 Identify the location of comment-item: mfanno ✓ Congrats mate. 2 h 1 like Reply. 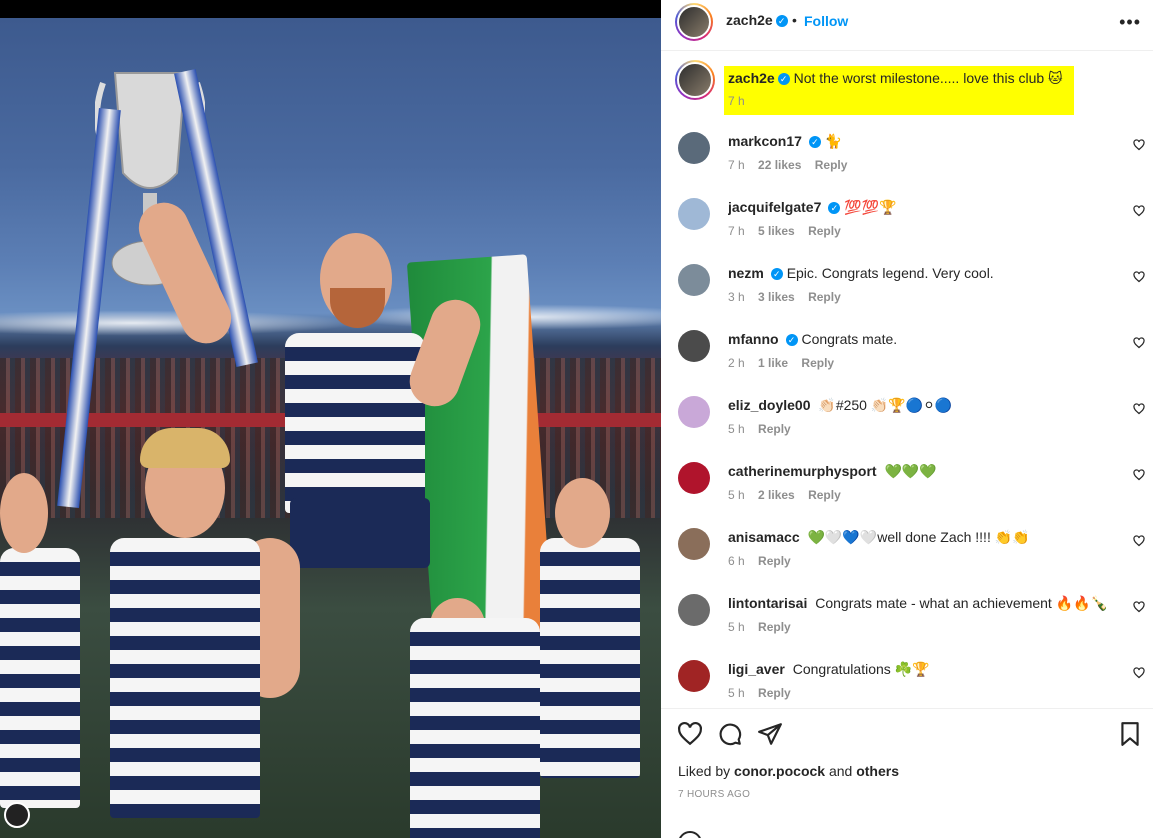
(907, 355).